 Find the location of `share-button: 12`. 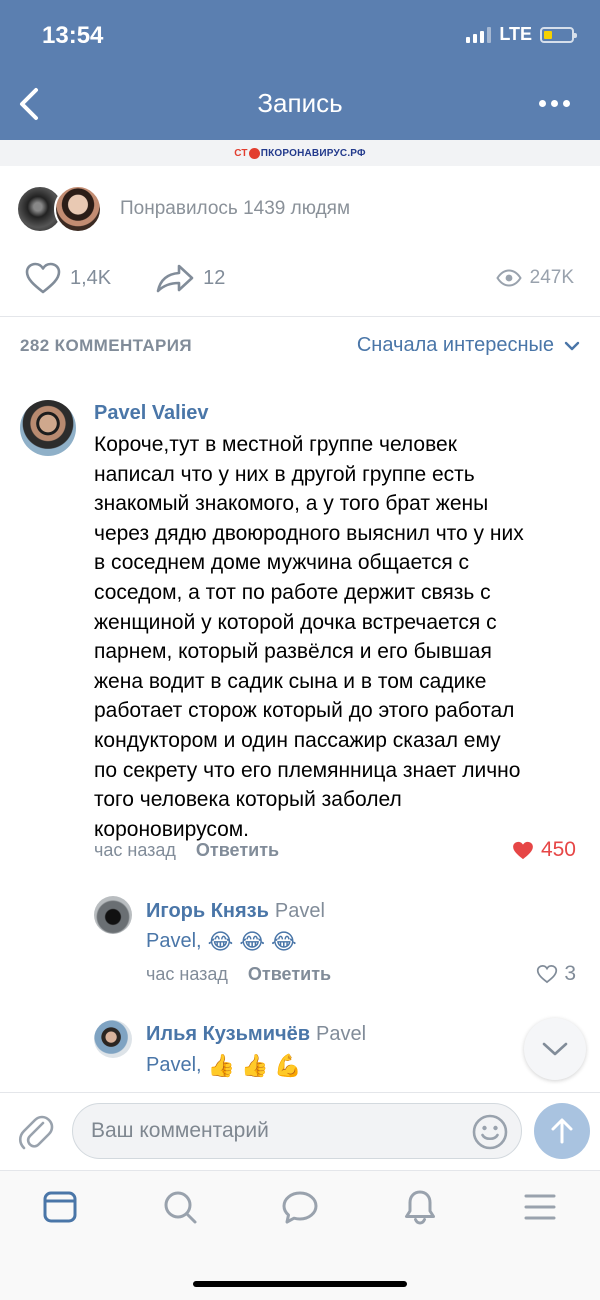

share-button: 12 is located at coordinates (190, 278).